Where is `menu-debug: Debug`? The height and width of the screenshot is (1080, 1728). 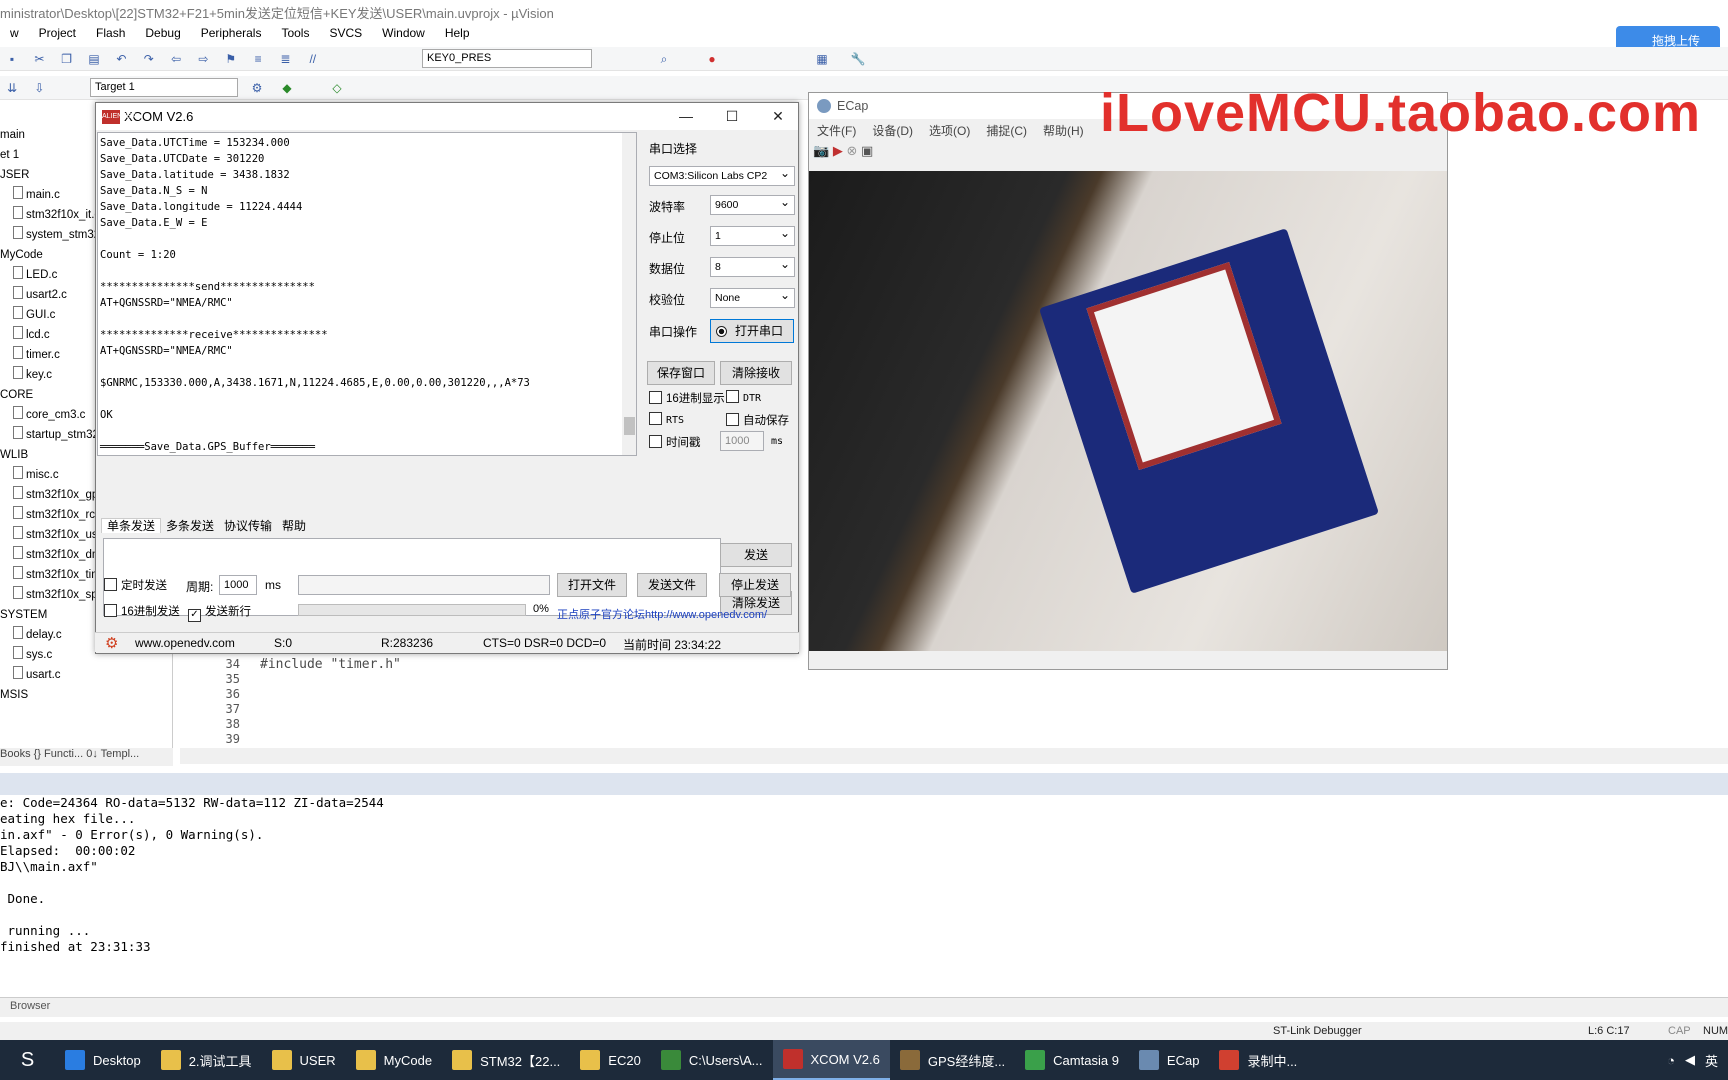 menu-debug: Debug is located at coordinates (162, 33).